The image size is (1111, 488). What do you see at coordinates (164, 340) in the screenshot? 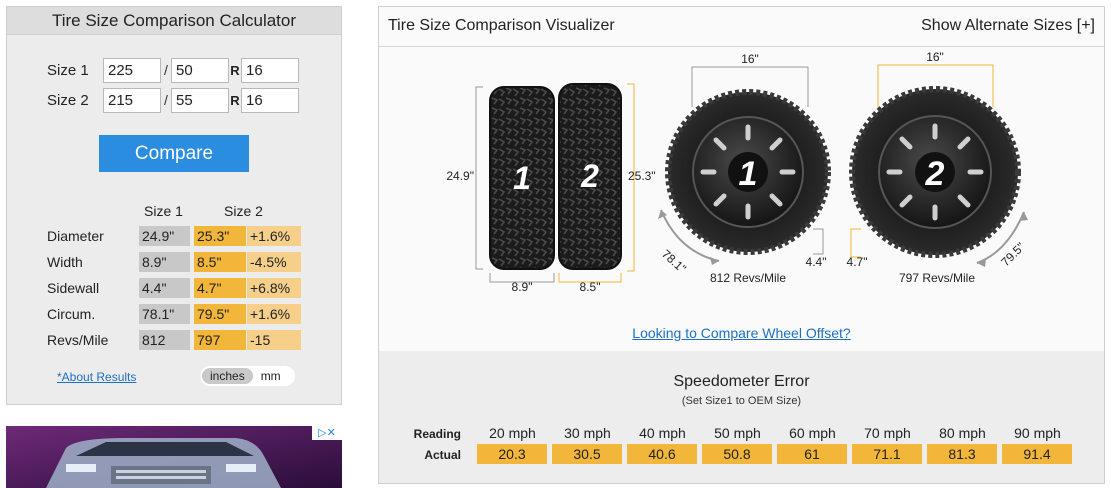
I see `result-size1-value: 812` at bounding box center [164, 340].